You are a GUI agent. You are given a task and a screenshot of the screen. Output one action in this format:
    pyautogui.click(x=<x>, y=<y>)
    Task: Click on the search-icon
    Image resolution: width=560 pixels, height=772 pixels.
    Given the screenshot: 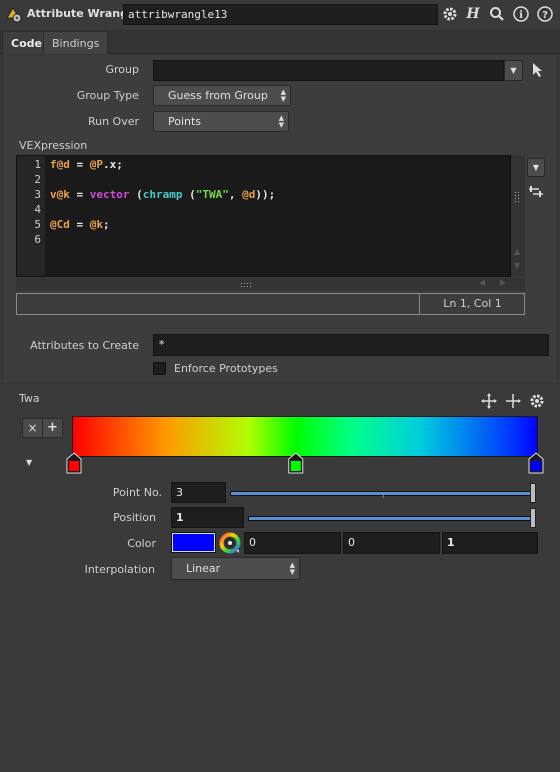 What is the action you would take?
    pyautogui.click(x=497, y=14)
    